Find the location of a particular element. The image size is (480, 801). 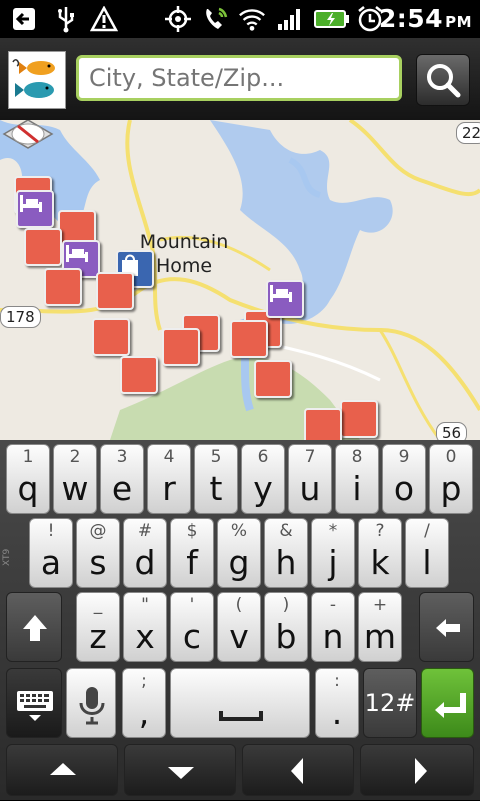

key-comma: ;, is located at coordinates (144, 703).